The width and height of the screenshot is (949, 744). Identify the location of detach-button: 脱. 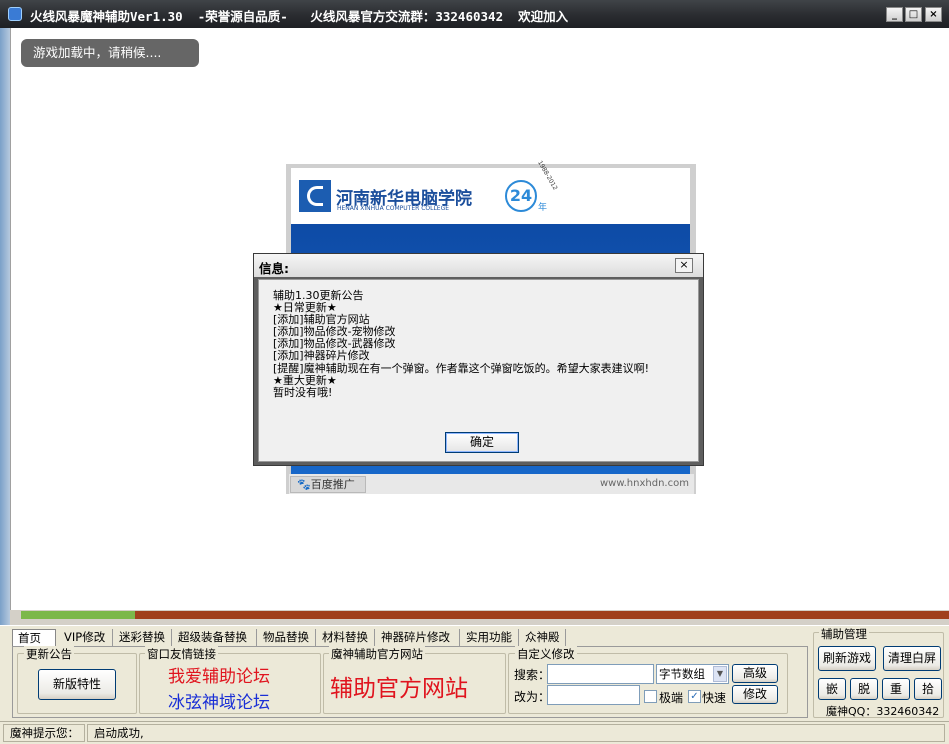
(864, 689).